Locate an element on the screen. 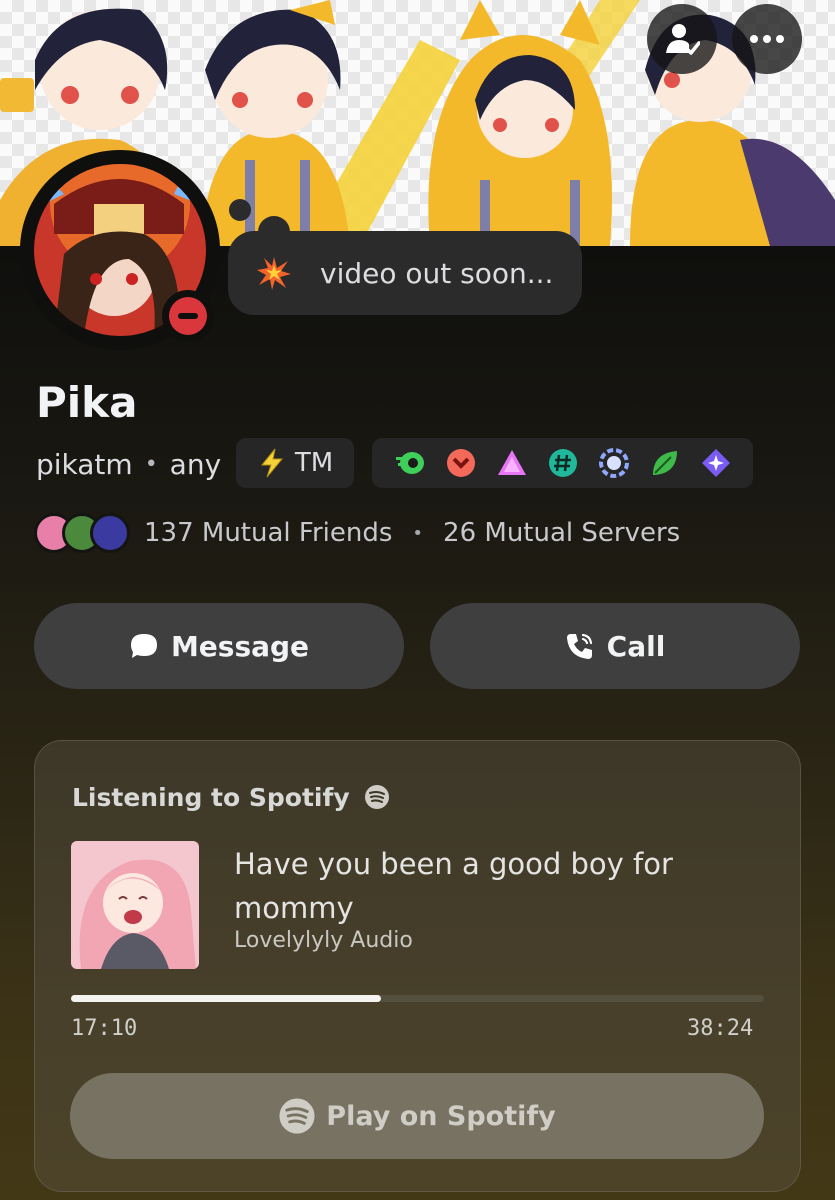 The image size is (835, 1200). track-artist: Lovelylyly Audio is located at coordinates (323, 940).